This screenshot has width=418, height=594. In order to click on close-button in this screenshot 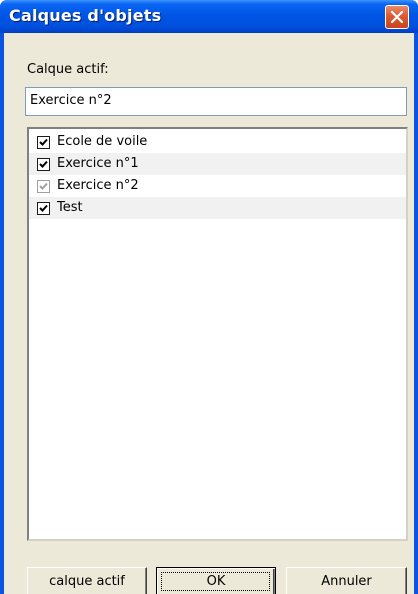, I will do `click(397, 17)`.